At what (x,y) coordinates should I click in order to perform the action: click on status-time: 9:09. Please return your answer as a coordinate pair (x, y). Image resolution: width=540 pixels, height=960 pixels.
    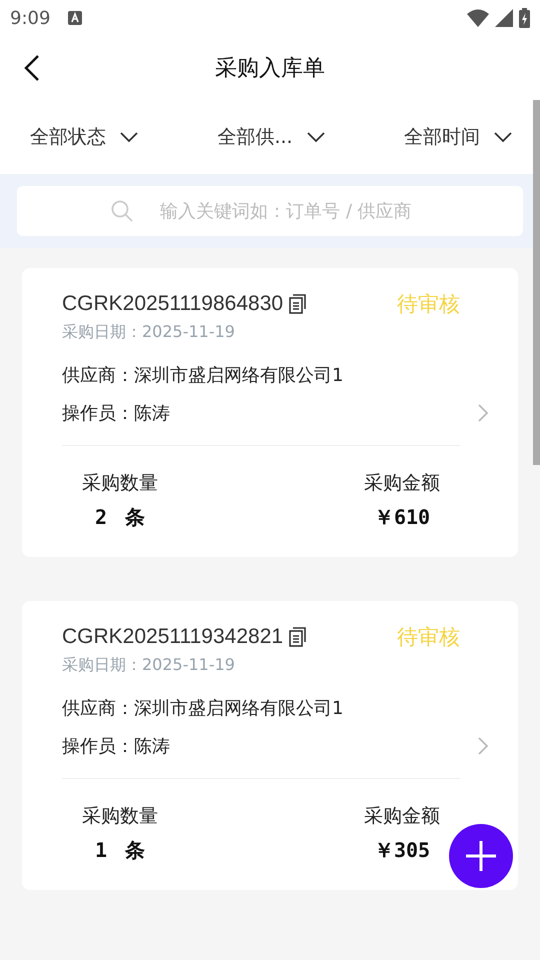
    Looking at the image, I should click on (30, 18).